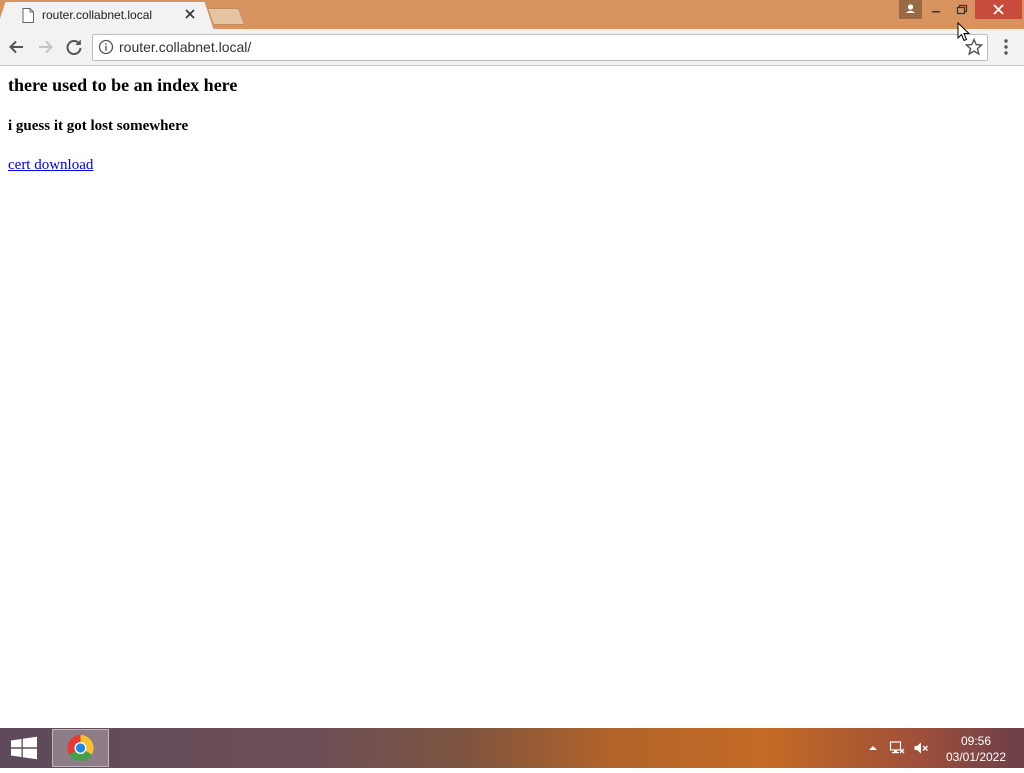 The width and height of the screenshot is (1024, 773). Describe the element at coordinates (45, 47) in the screenshot. I see `forward-arrow-icon` at that location.